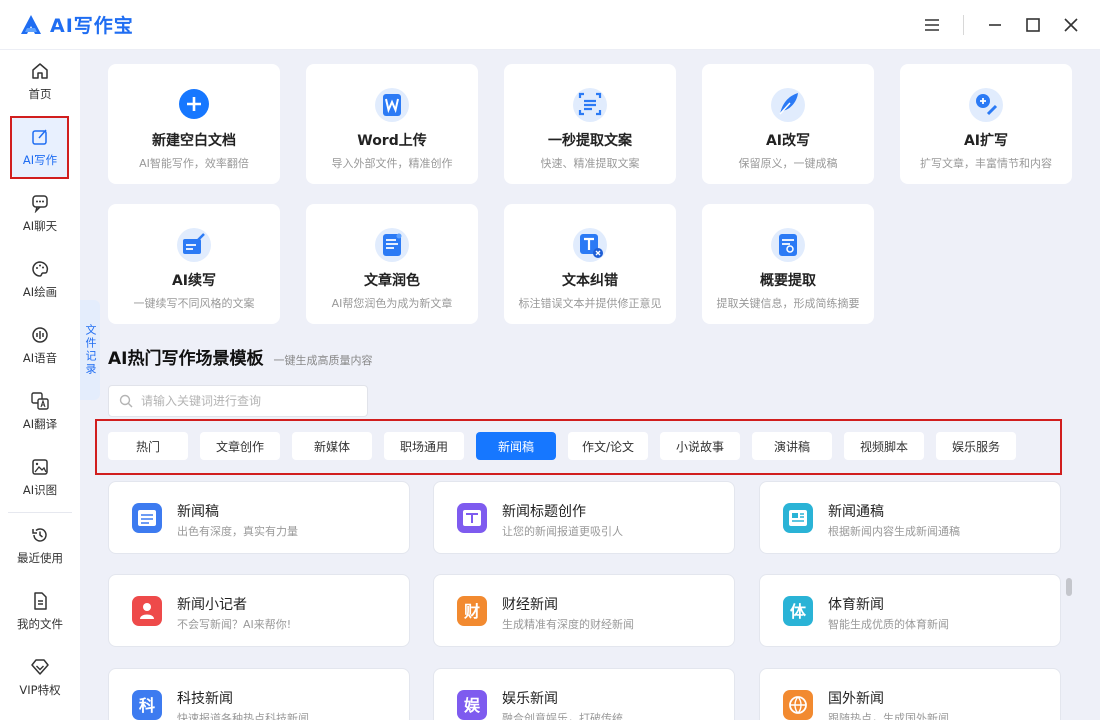 The height and width of the screenshot is (720, 1100). What do you see at coordinates (40, 611) in the screenshot?
I see `sidebar-item-my-files: 我的文件` at bounding box center [40, 611].